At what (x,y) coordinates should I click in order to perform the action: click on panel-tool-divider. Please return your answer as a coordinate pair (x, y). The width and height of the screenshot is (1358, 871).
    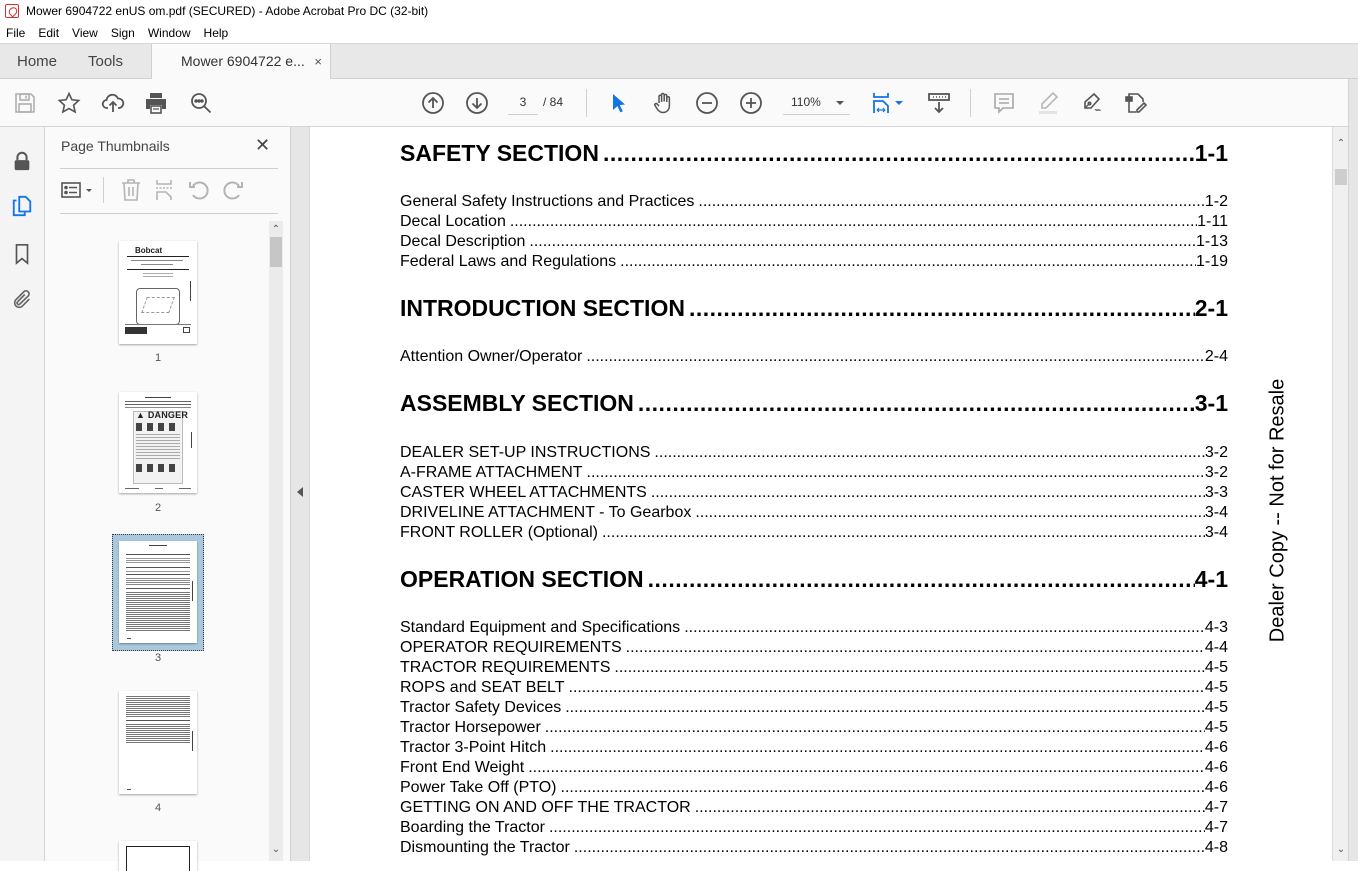
    Looking at the image, I should click on (103, 190).